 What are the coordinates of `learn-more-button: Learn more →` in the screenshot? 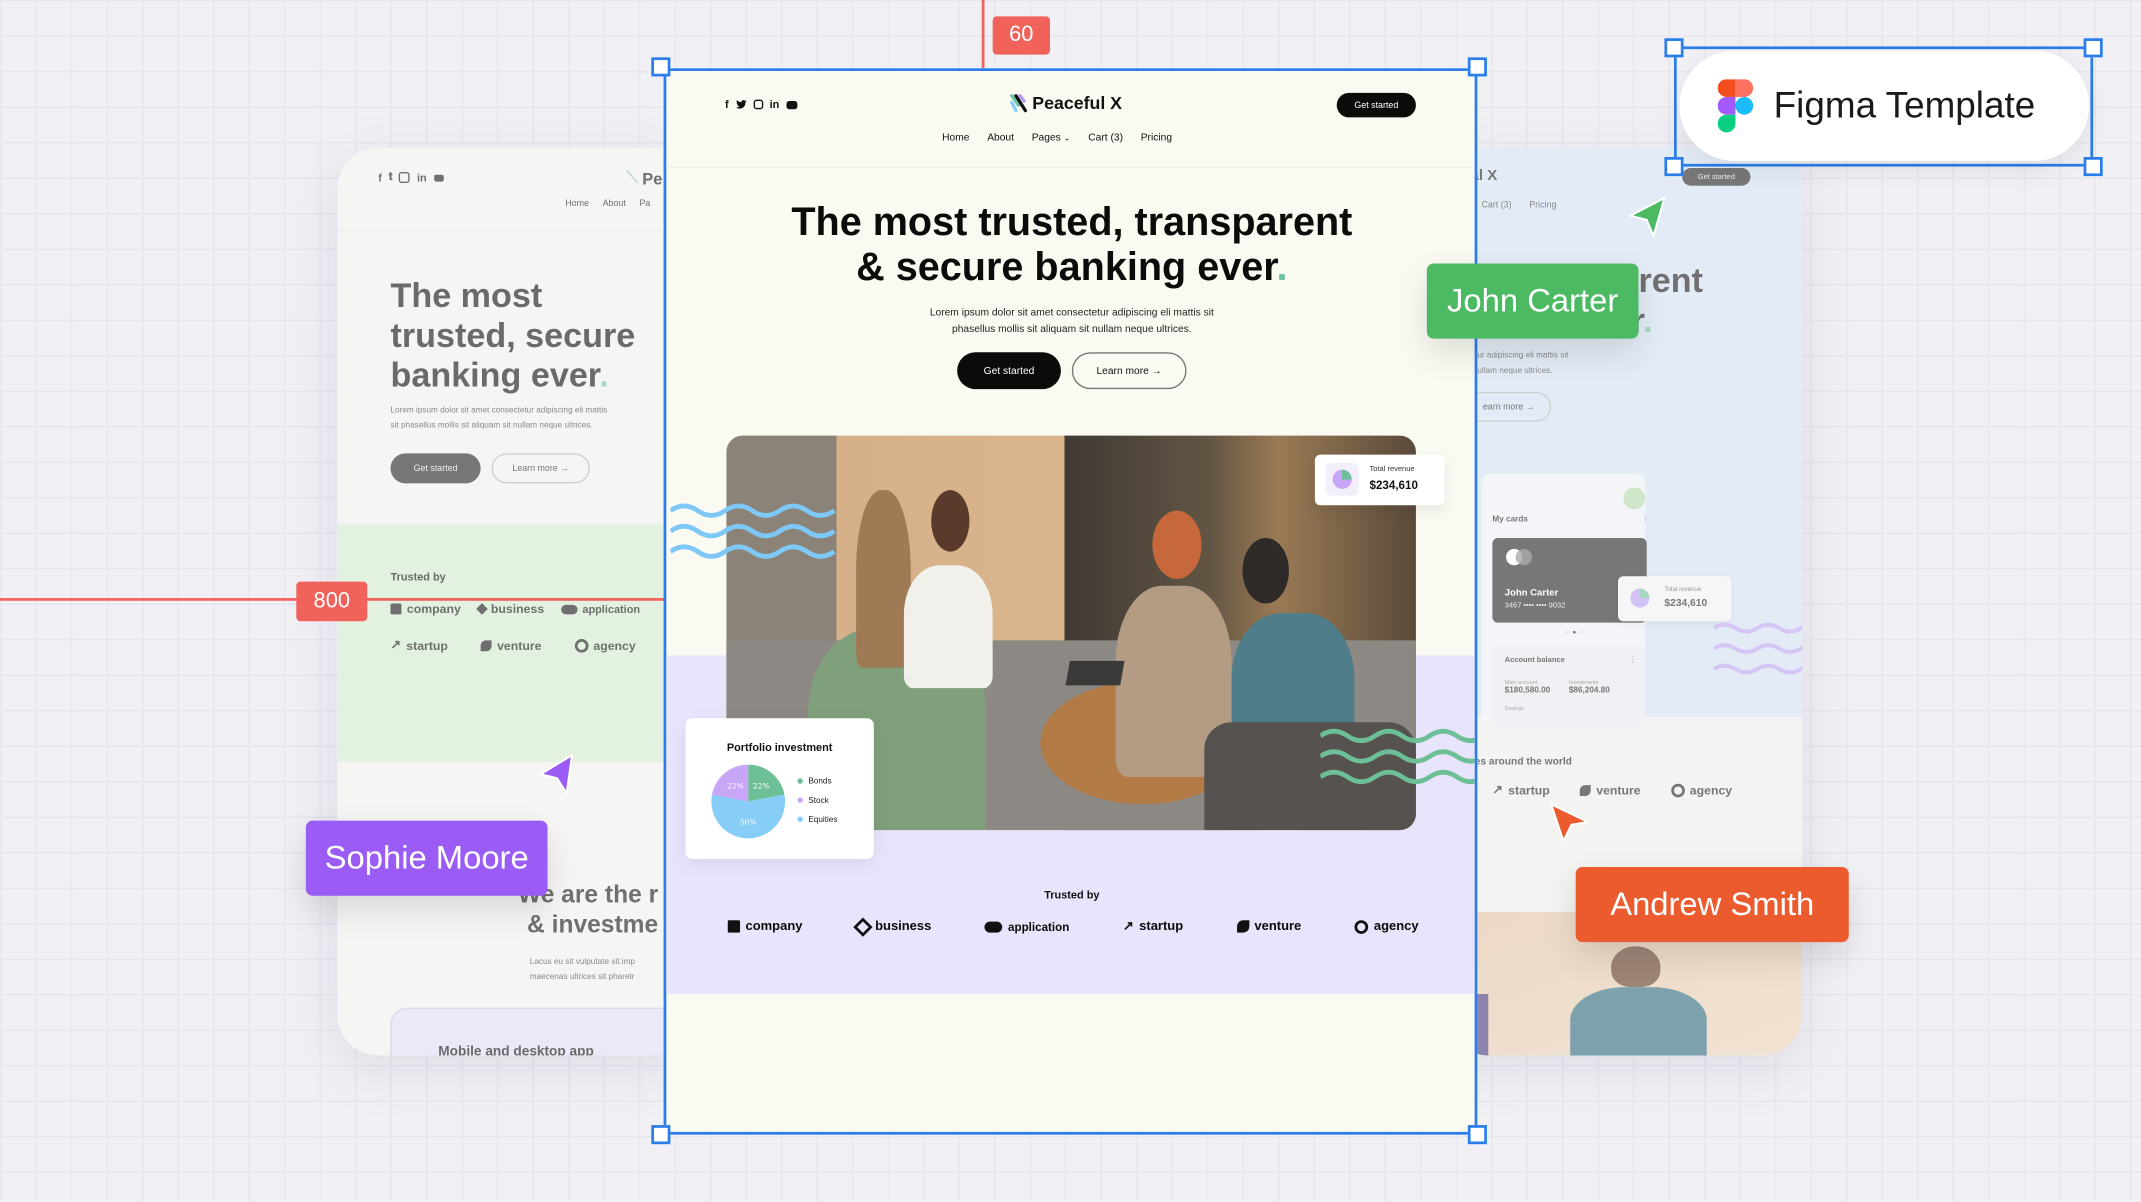 It's located at (540, 468).